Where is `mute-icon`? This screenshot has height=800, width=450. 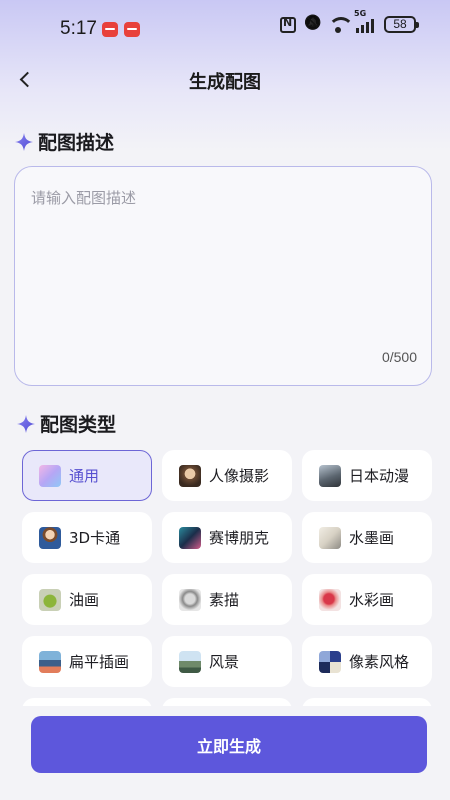
mute-icon is located at coordinates (312, 25).